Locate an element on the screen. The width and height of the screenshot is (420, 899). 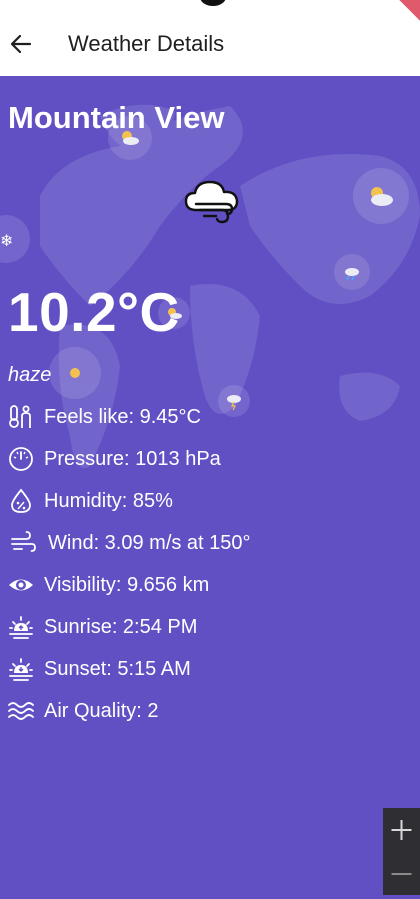
temperature: 10.2°C is located at coordinates (94, 312).